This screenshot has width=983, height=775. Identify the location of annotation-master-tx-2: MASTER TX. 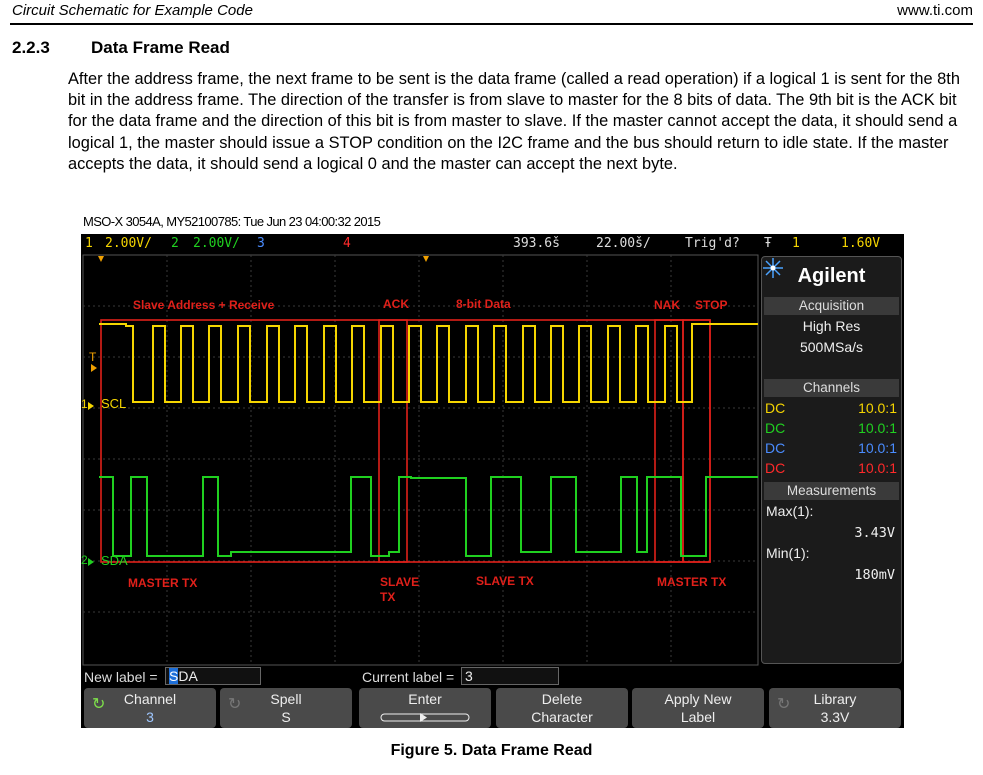
(691, 582).